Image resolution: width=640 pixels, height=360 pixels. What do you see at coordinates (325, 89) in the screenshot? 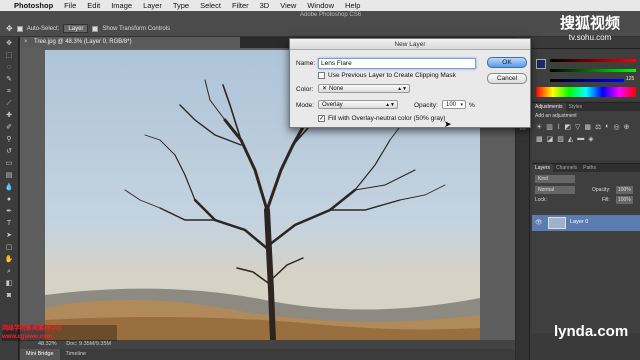
I see `no-color-icon: ✕` at bounding box center [325, 89].